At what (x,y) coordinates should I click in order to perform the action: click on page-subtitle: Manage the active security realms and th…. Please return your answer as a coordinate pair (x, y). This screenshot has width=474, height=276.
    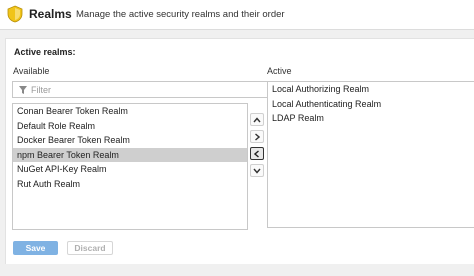
    Looking at the image, I should click on (180, 14).